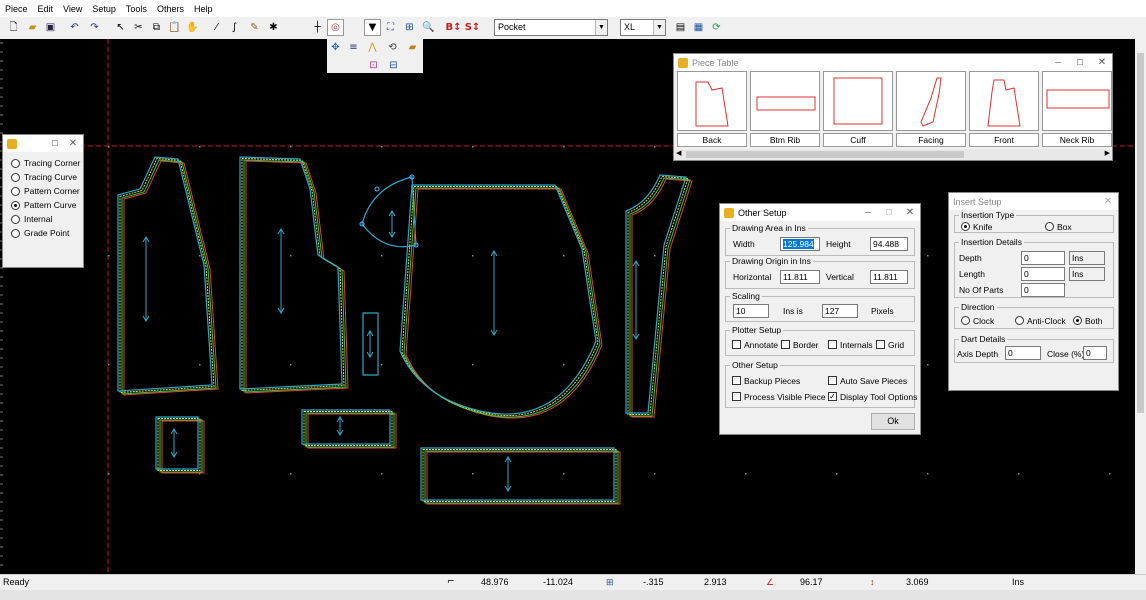  Describe the element at coordinates (698, 27) in the screenshot. I see `calculator-icon: ▦` at that location.